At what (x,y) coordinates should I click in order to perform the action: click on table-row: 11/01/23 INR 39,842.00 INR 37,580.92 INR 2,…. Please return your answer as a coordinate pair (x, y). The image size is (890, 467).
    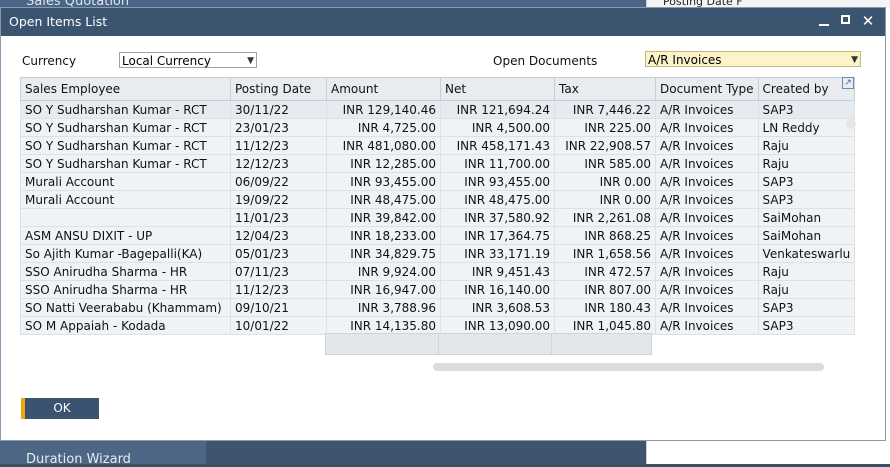
    Looking at the image, I should click on (438, 217).